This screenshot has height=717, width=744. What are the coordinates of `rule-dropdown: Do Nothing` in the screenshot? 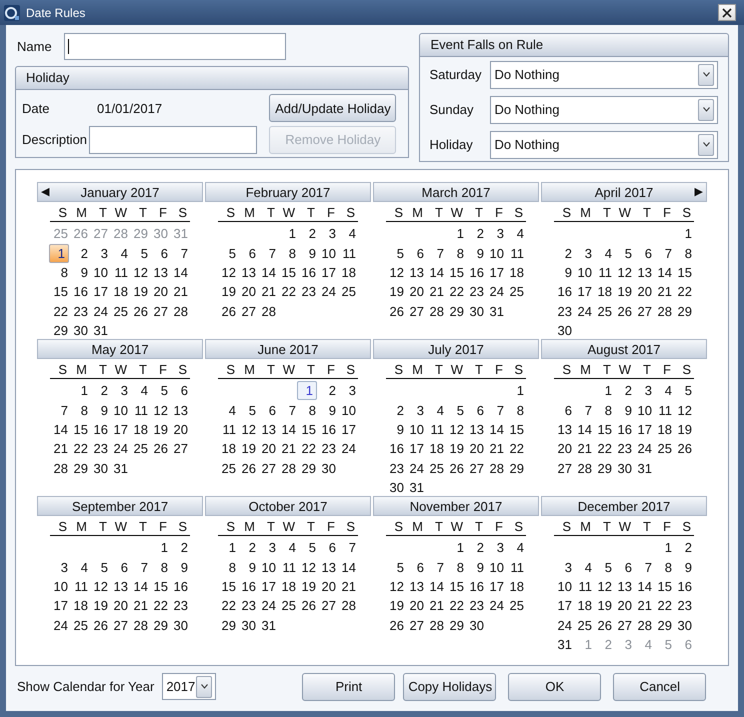 It's located at (604, 74).